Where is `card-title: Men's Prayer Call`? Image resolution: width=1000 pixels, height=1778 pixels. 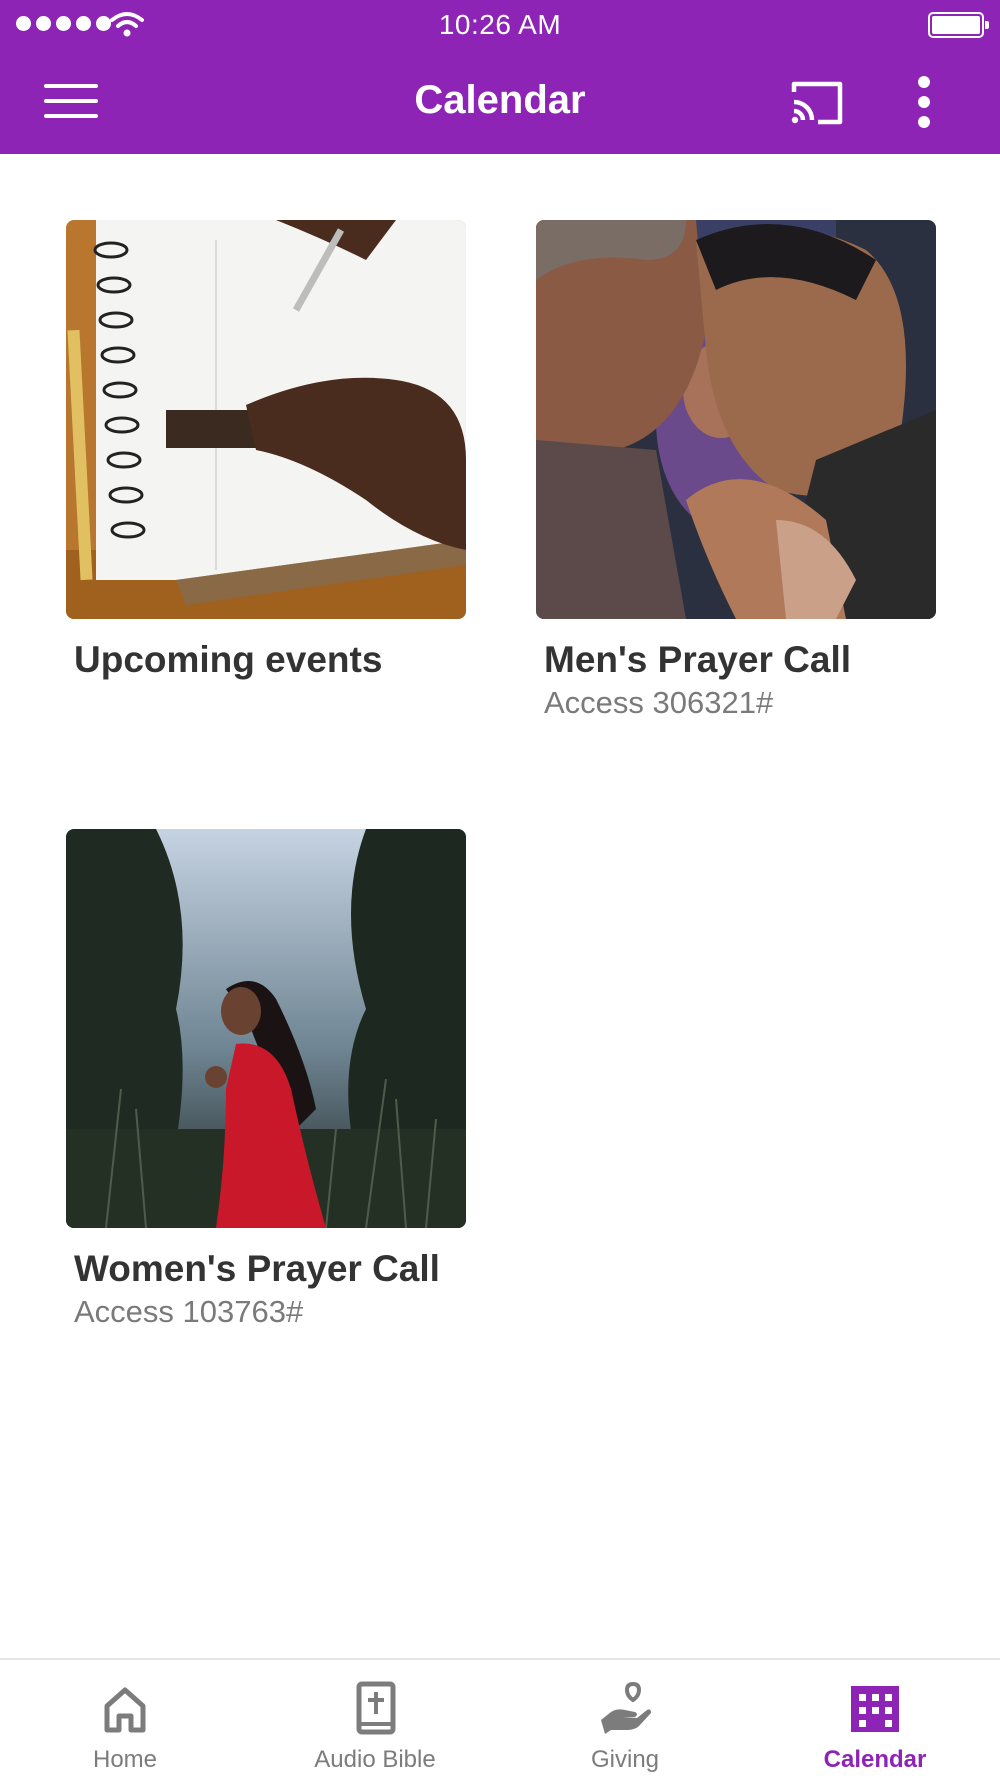 card-title: Men's Prayer Call is located at coordinates (698, 659).